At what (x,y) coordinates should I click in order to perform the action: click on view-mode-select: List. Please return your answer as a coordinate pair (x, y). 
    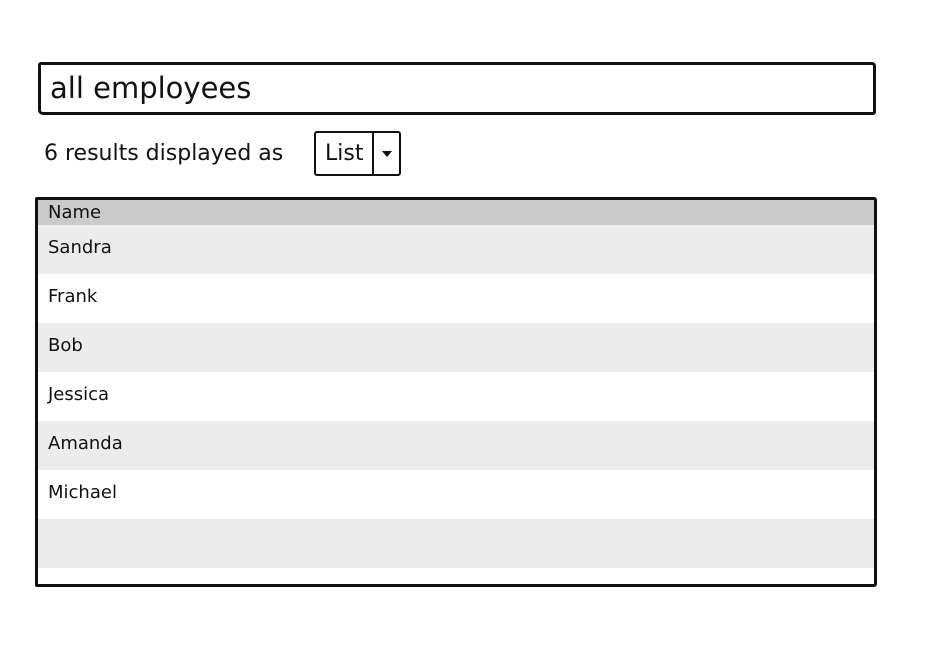
    Looking at the image, I should click on (357, 153).